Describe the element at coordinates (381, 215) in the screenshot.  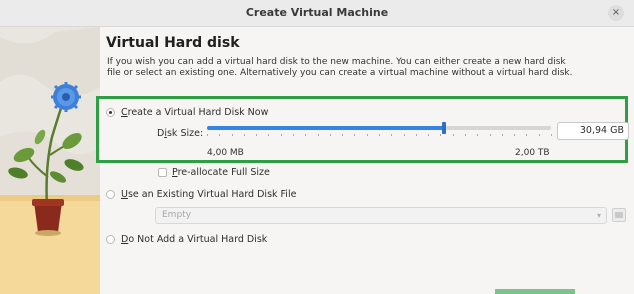
I see `existing-disk-select: Empty ▾` at that location.